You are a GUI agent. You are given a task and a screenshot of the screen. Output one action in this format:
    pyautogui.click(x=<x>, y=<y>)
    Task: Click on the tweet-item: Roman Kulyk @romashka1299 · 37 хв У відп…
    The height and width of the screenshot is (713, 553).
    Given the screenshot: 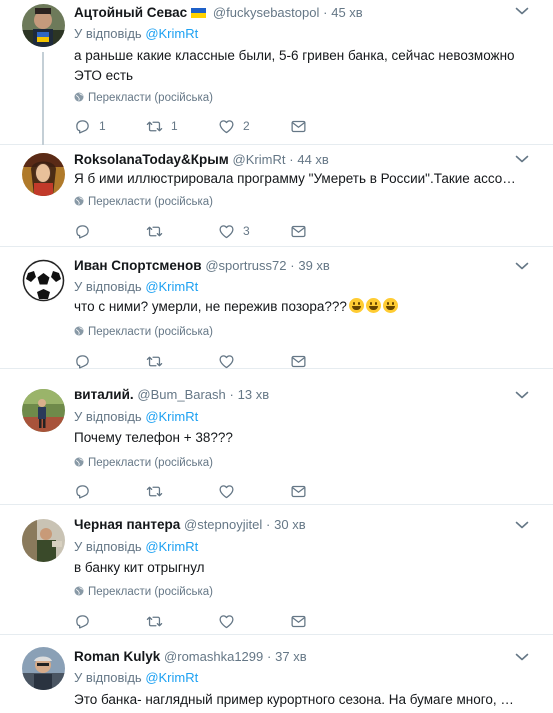 What is the action you would take?
    pyautogui.click(x=276, y=674)
    